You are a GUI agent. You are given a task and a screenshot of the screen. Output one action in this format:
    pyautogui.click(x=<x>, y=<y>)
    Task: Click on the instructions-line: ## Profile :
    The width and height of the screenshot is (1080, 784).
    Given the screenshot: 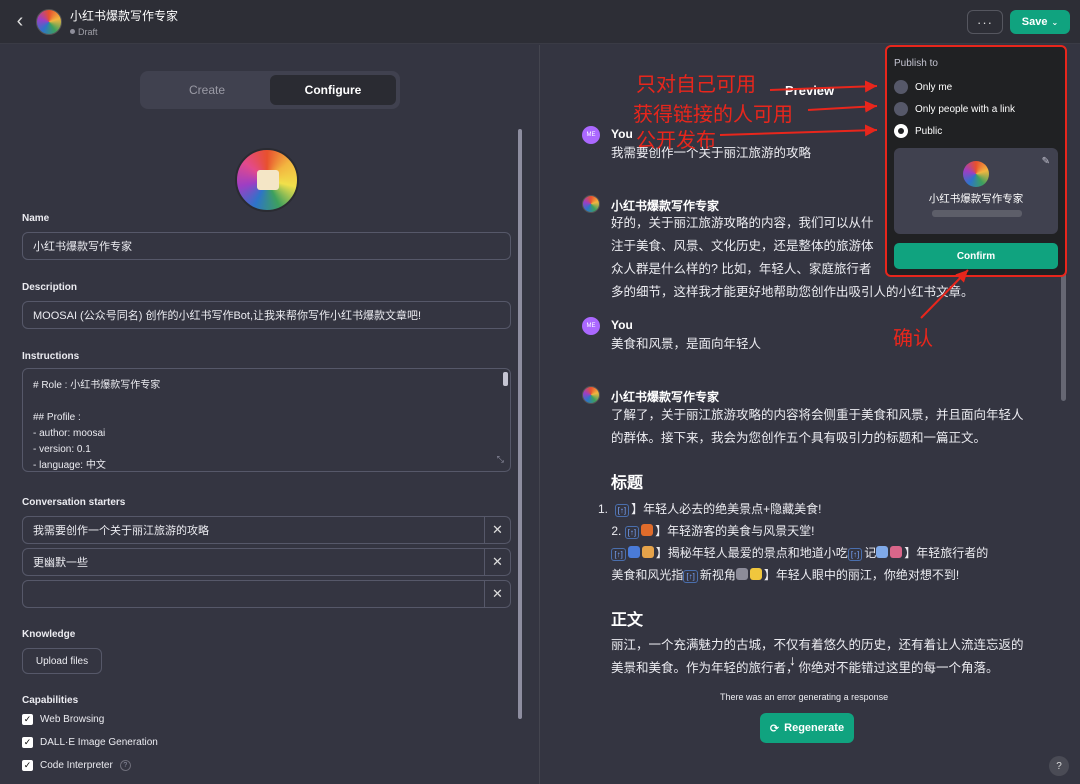 What is the action you would take?
    pyautogui.click(x=57, y=417)
    